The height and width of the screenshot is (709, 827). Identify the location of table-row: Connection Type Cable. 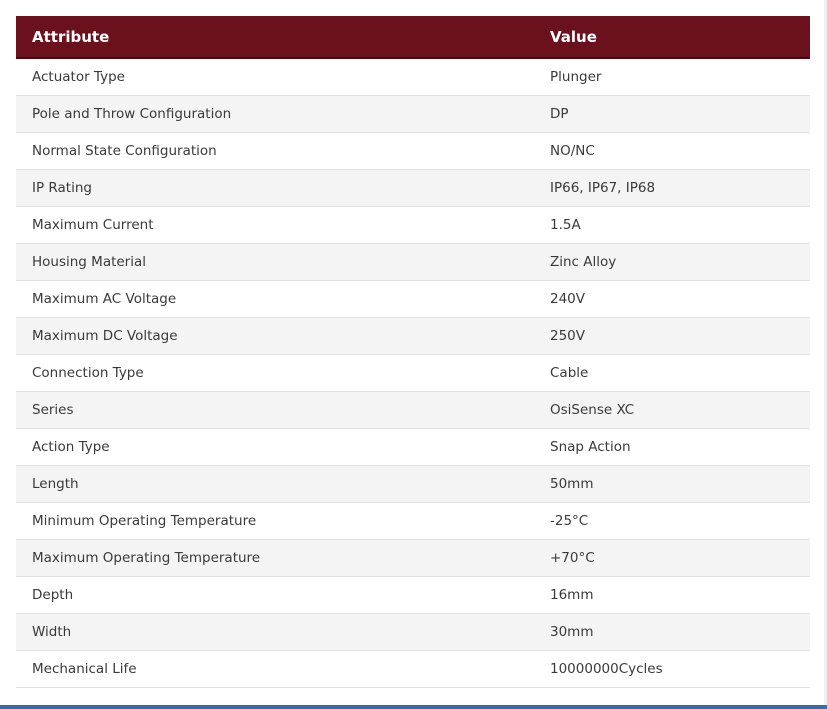
(413, 373).